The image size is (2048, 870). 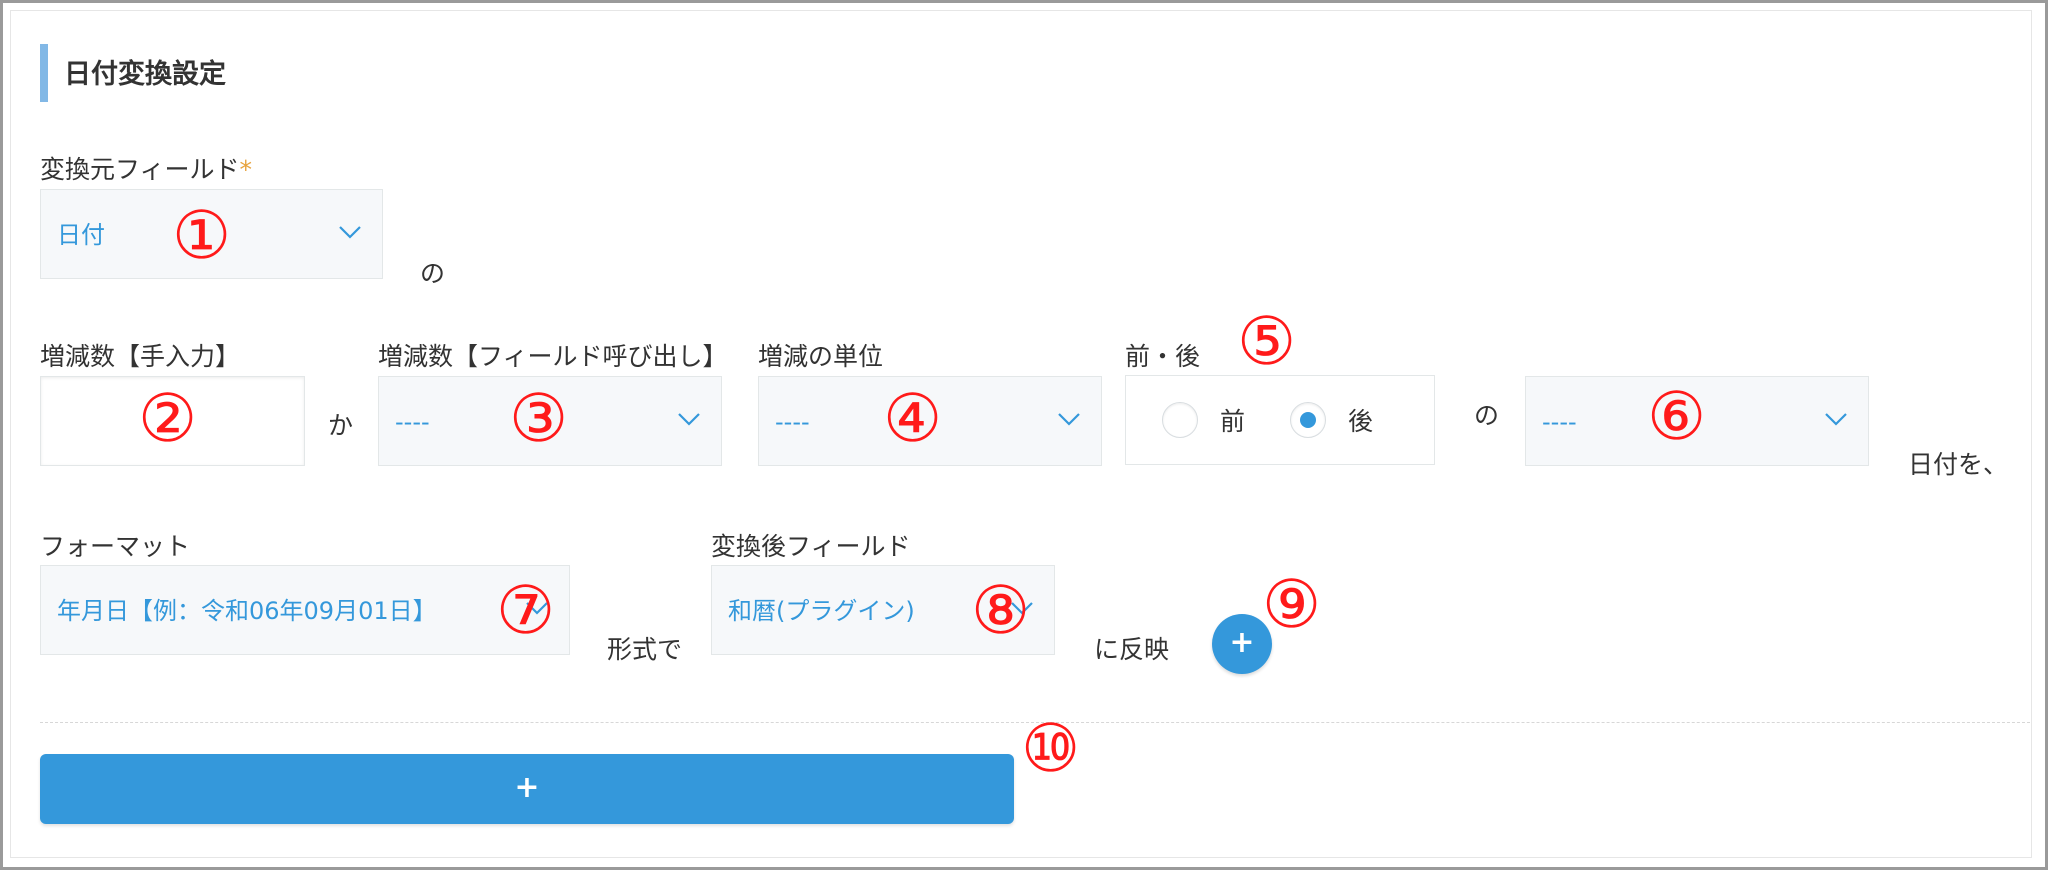 I want to click on format-value: 年月日【例：令和06年09月01日】, so click(x=247, y=611).